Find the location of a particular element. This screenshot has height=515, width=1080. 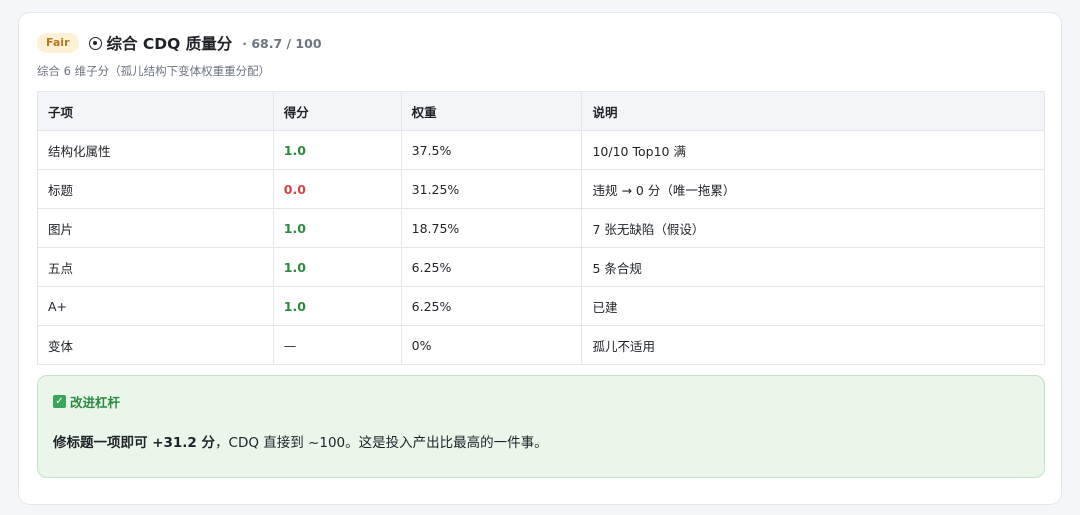

column-header: 子项 is located at coordinates (155, 111).